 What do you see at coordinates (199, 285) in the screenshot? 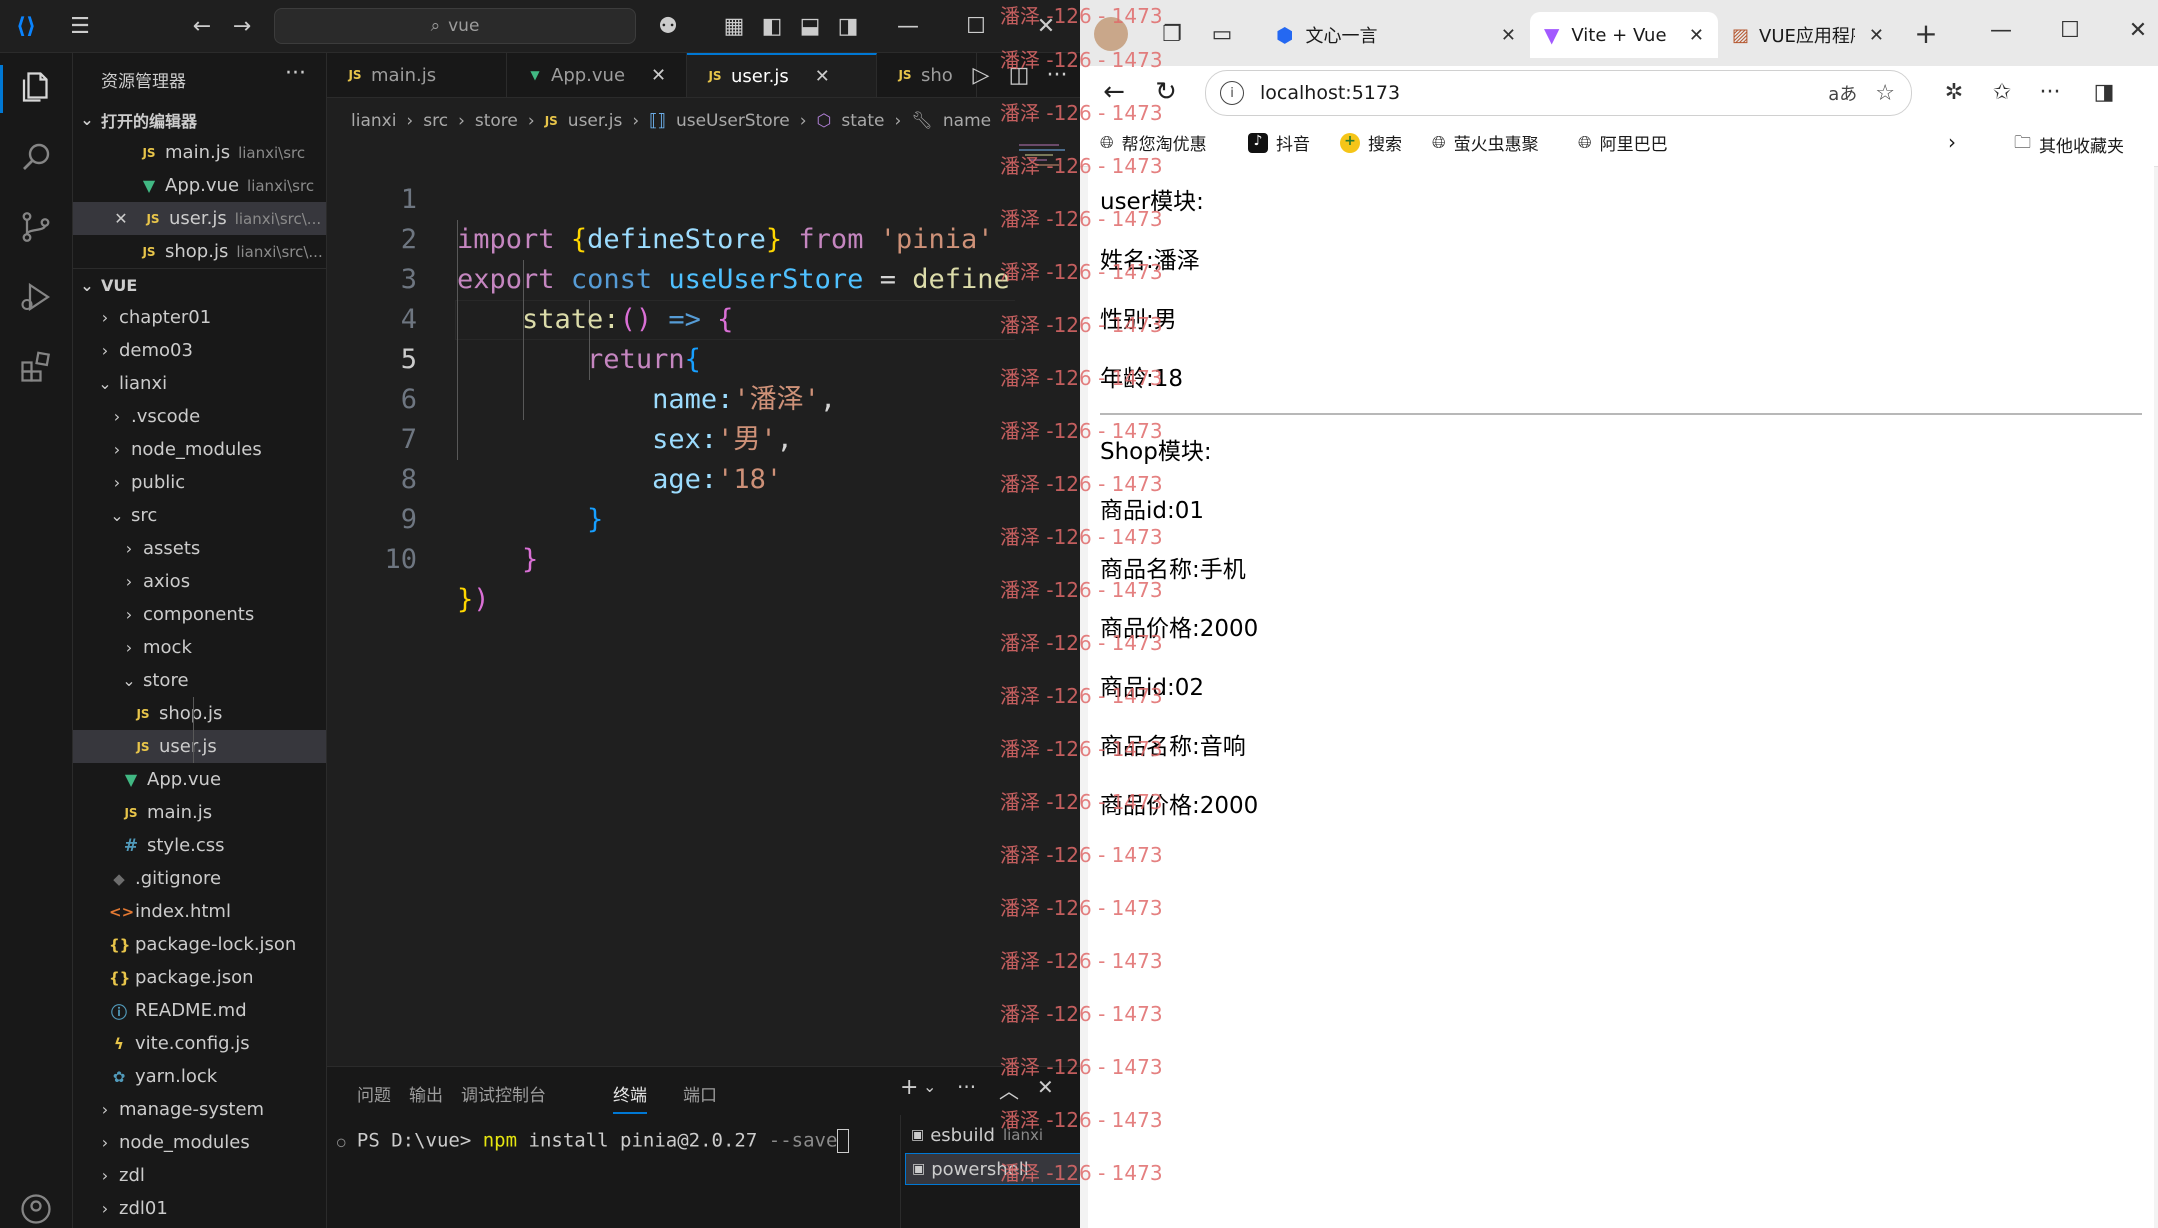
I see `workspace-section: ⌄ VUE` at bounding box center [199, 285].